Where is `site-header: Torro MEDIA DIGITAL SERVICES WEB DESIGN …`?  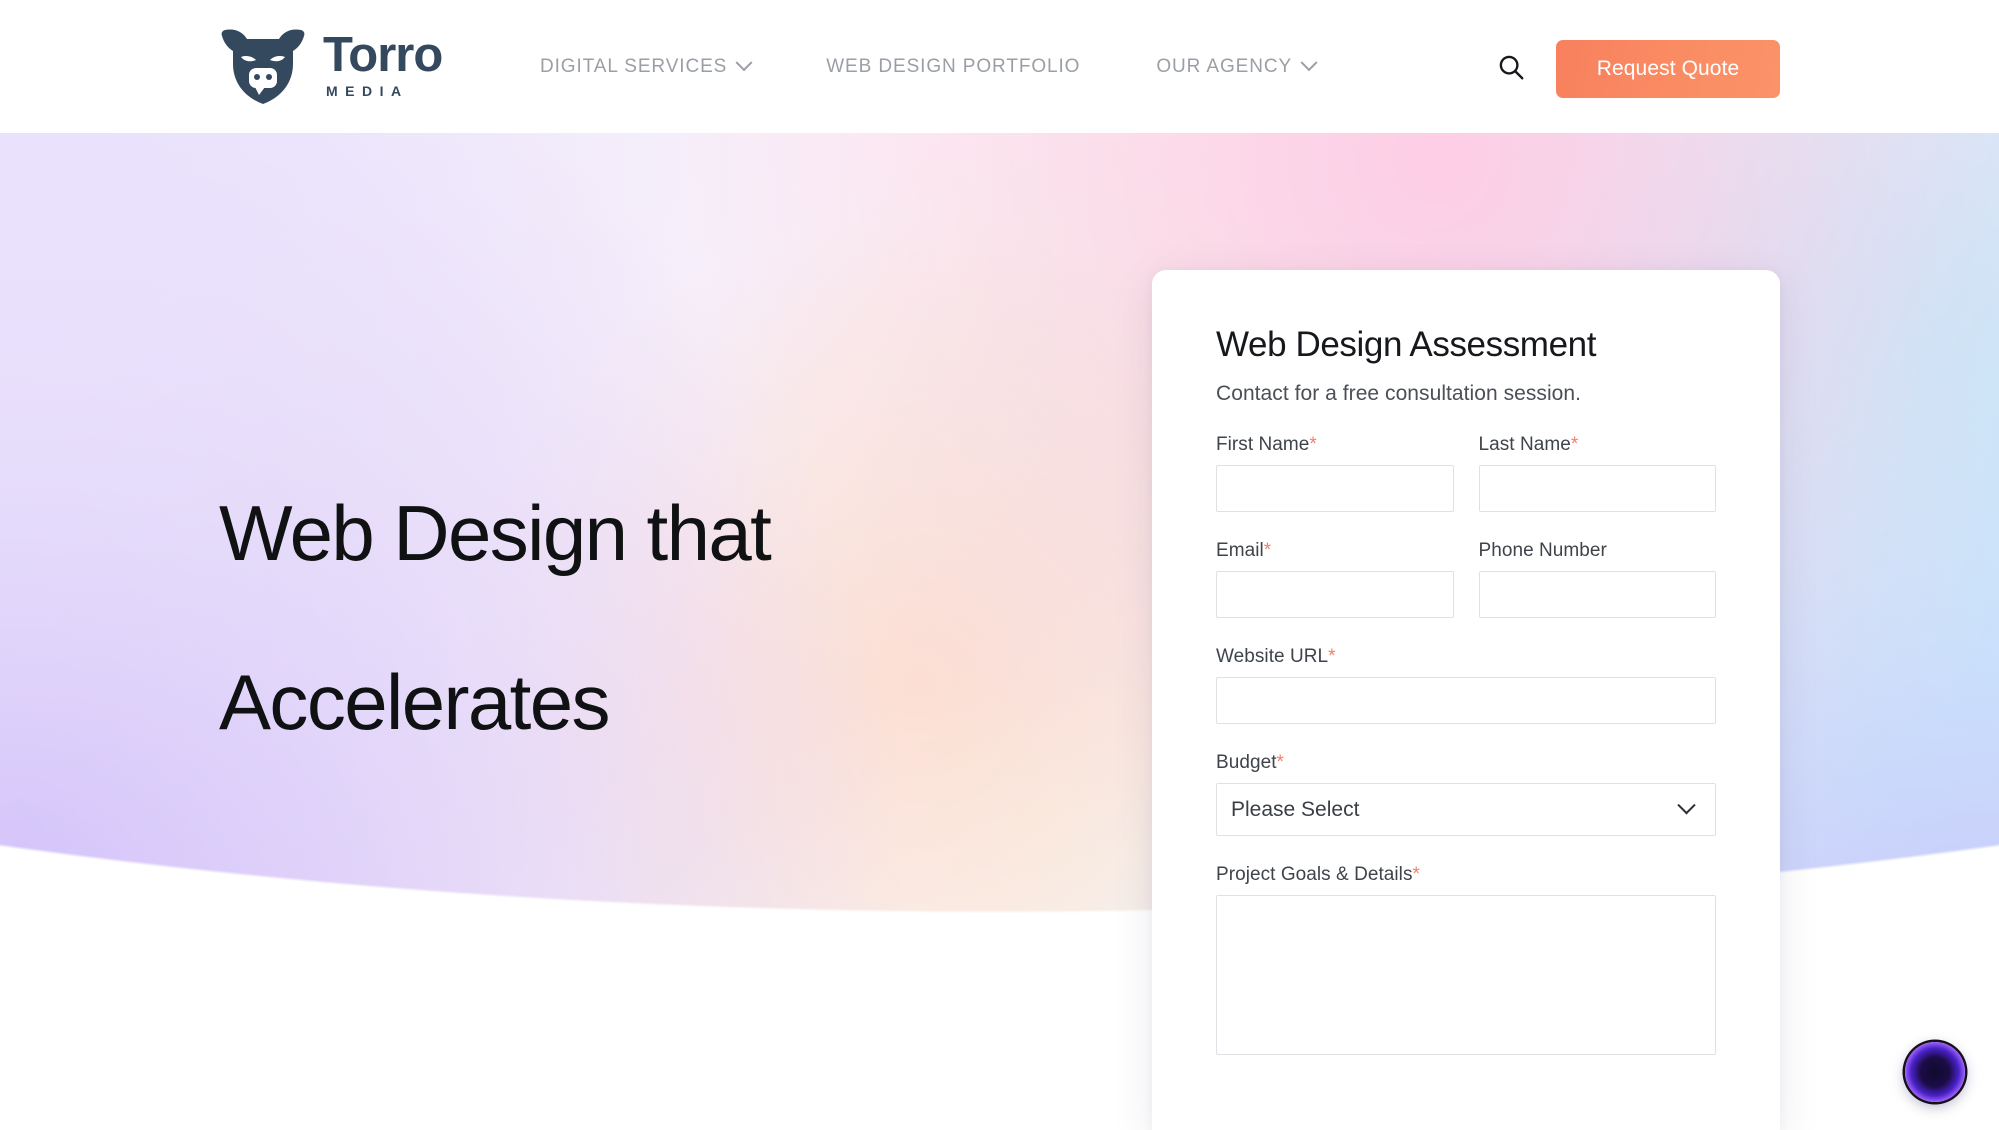
site-header: Torro MEDIA DIGITAL SERVICES WEB DESIGN … is located at coordinates (999, 66).